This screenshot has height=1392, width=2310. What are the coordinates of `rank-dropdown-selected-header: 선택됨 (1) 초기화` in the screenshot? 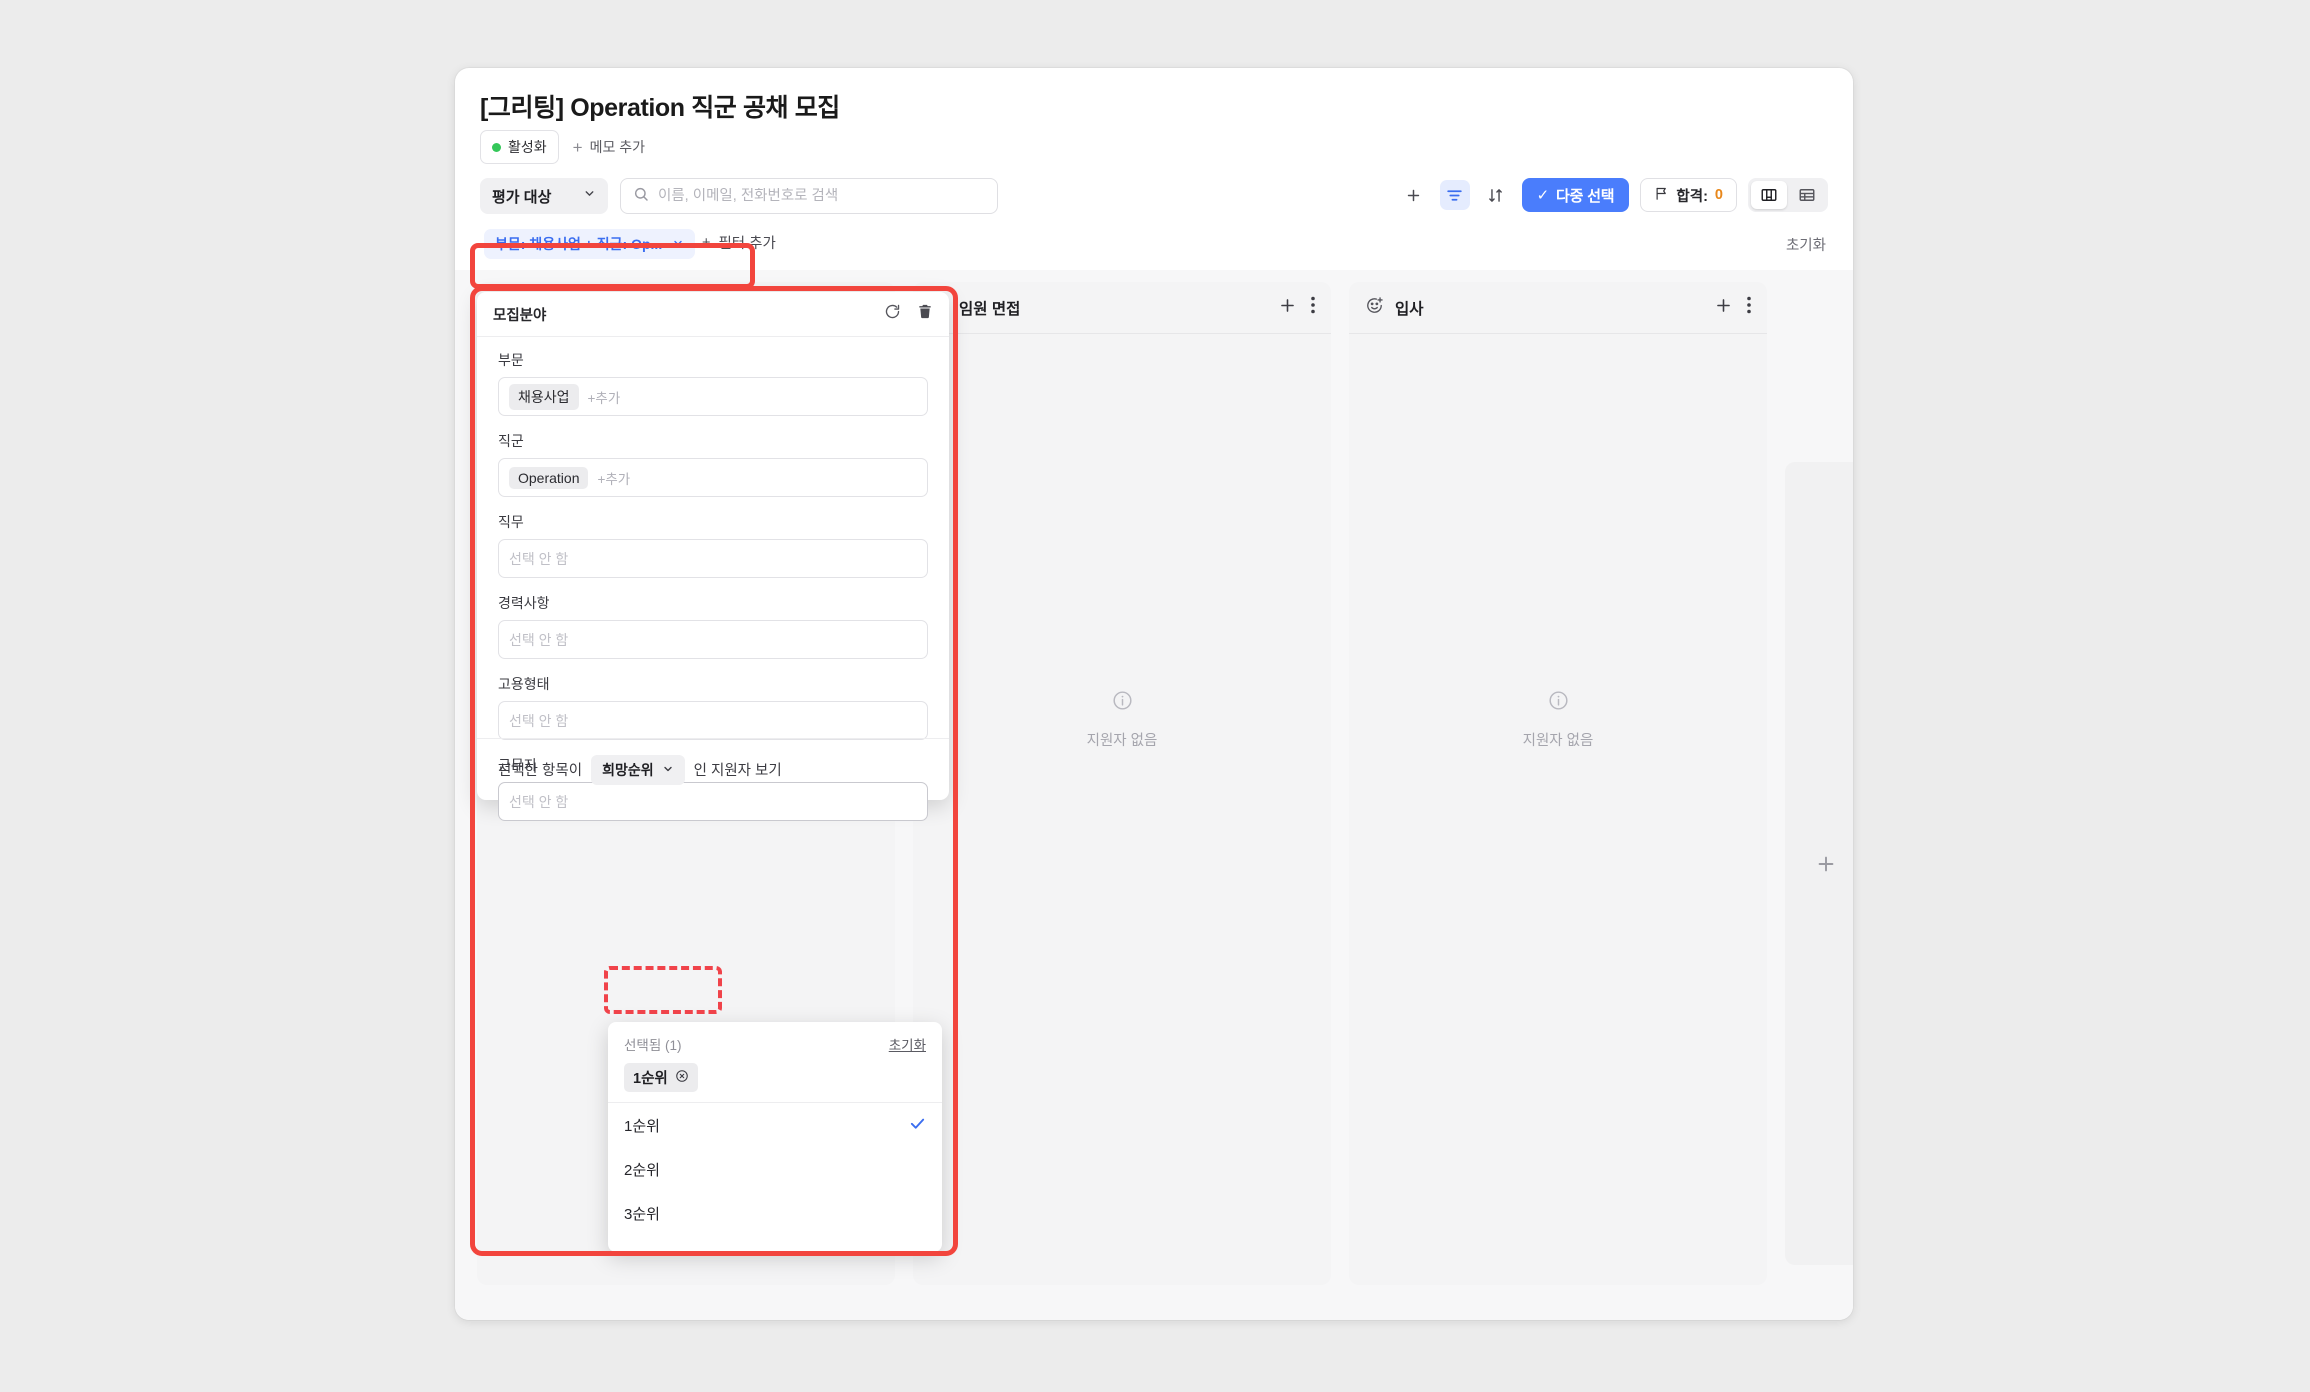 It's located at (775, 1044).